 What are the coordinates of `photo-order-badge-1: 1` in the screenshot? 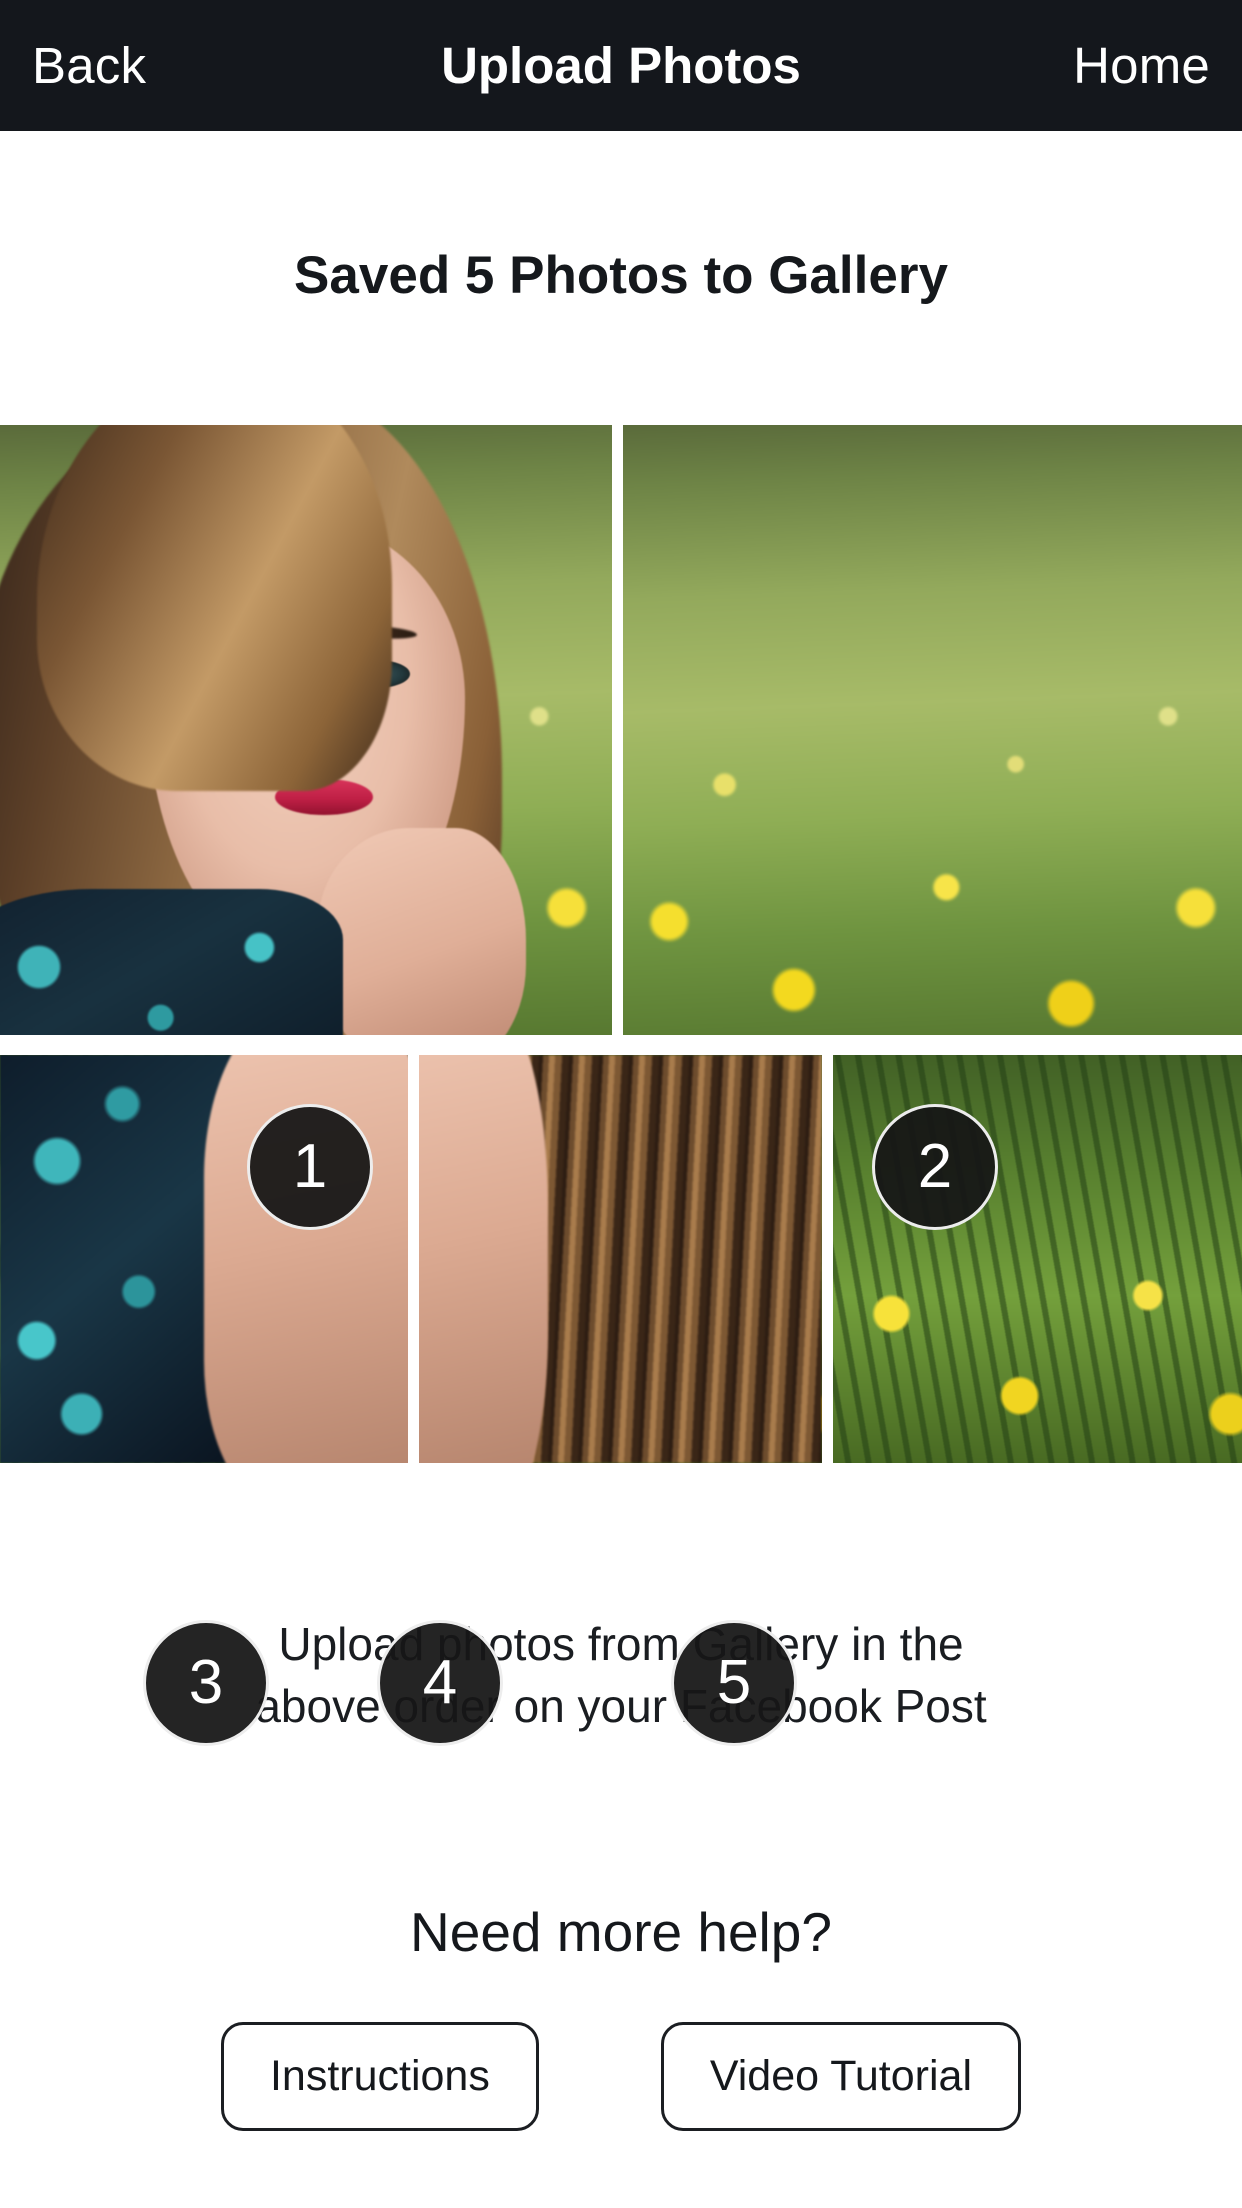 It's located at (310, 1167).